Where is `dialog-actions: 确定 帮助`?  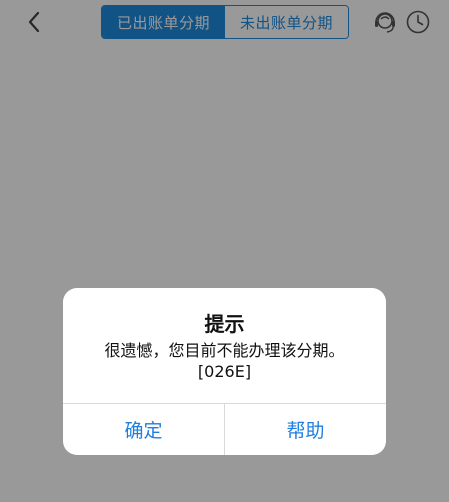
dialog-actions: 确定 帮助 is located at coordinates (224, 429).